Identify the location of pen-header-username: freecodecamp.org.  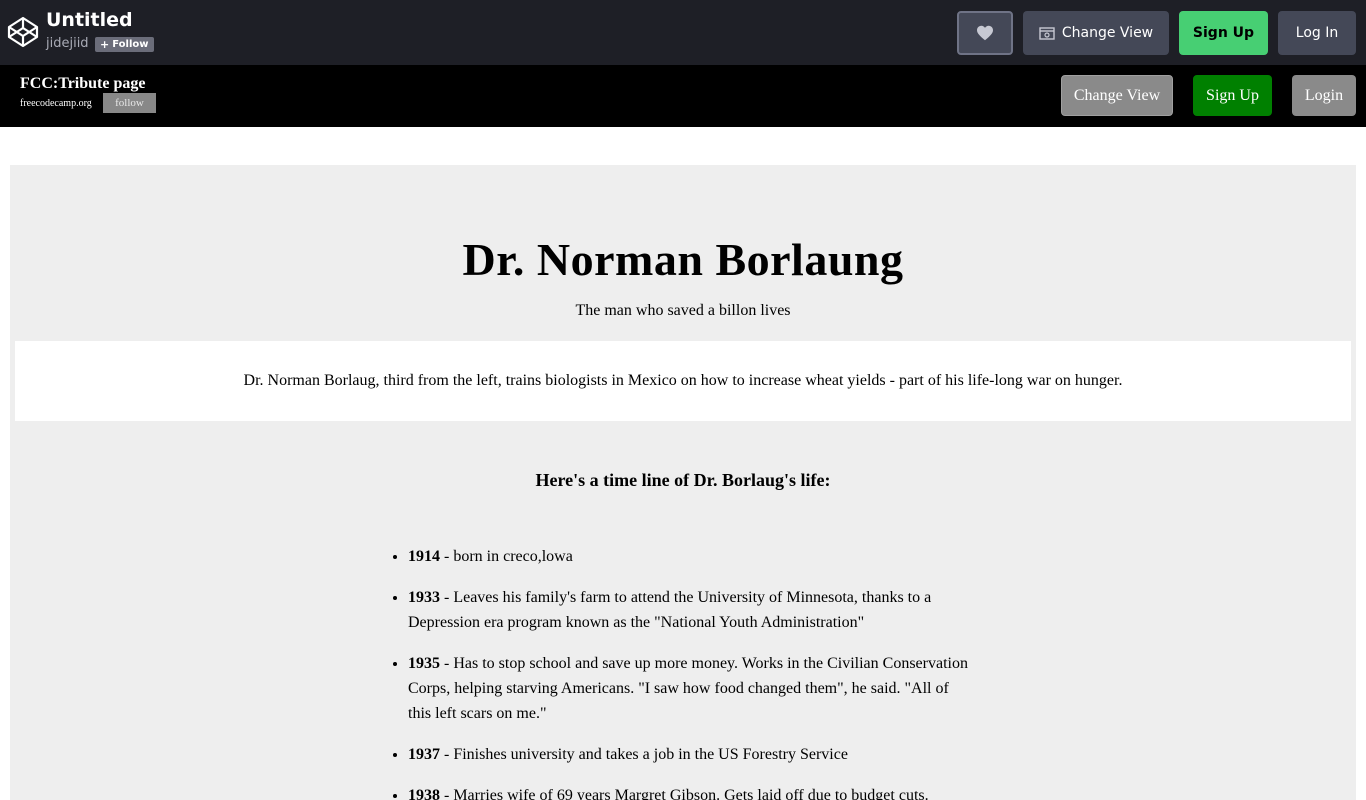
(56, 103).